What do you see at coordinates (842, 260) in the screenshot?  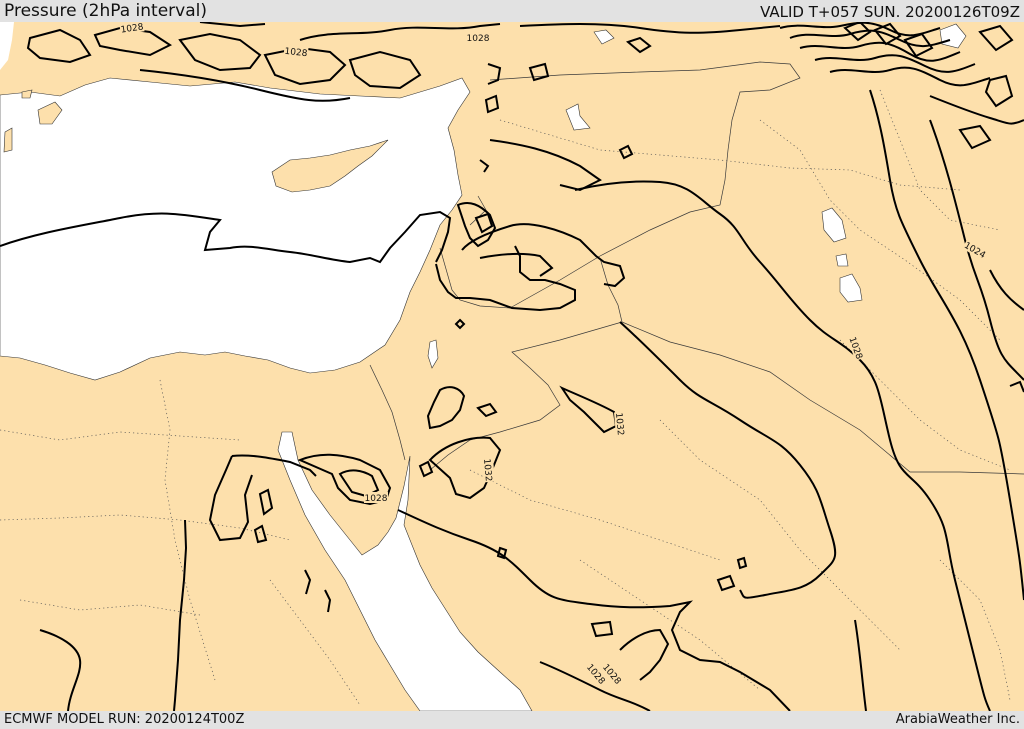 I see `lake-habbaniyah` at bounding box center [842, 260].